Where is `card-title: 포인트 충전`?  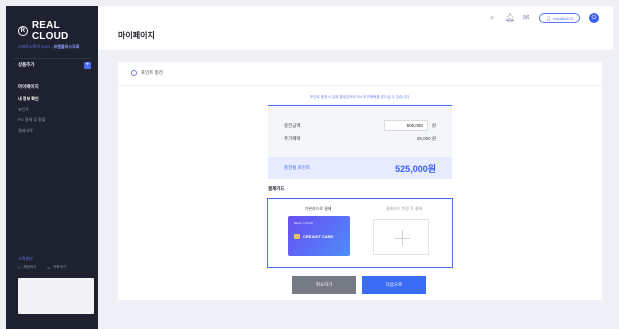
card-title: 포인트 충전 is located at coordinates (147, 73).